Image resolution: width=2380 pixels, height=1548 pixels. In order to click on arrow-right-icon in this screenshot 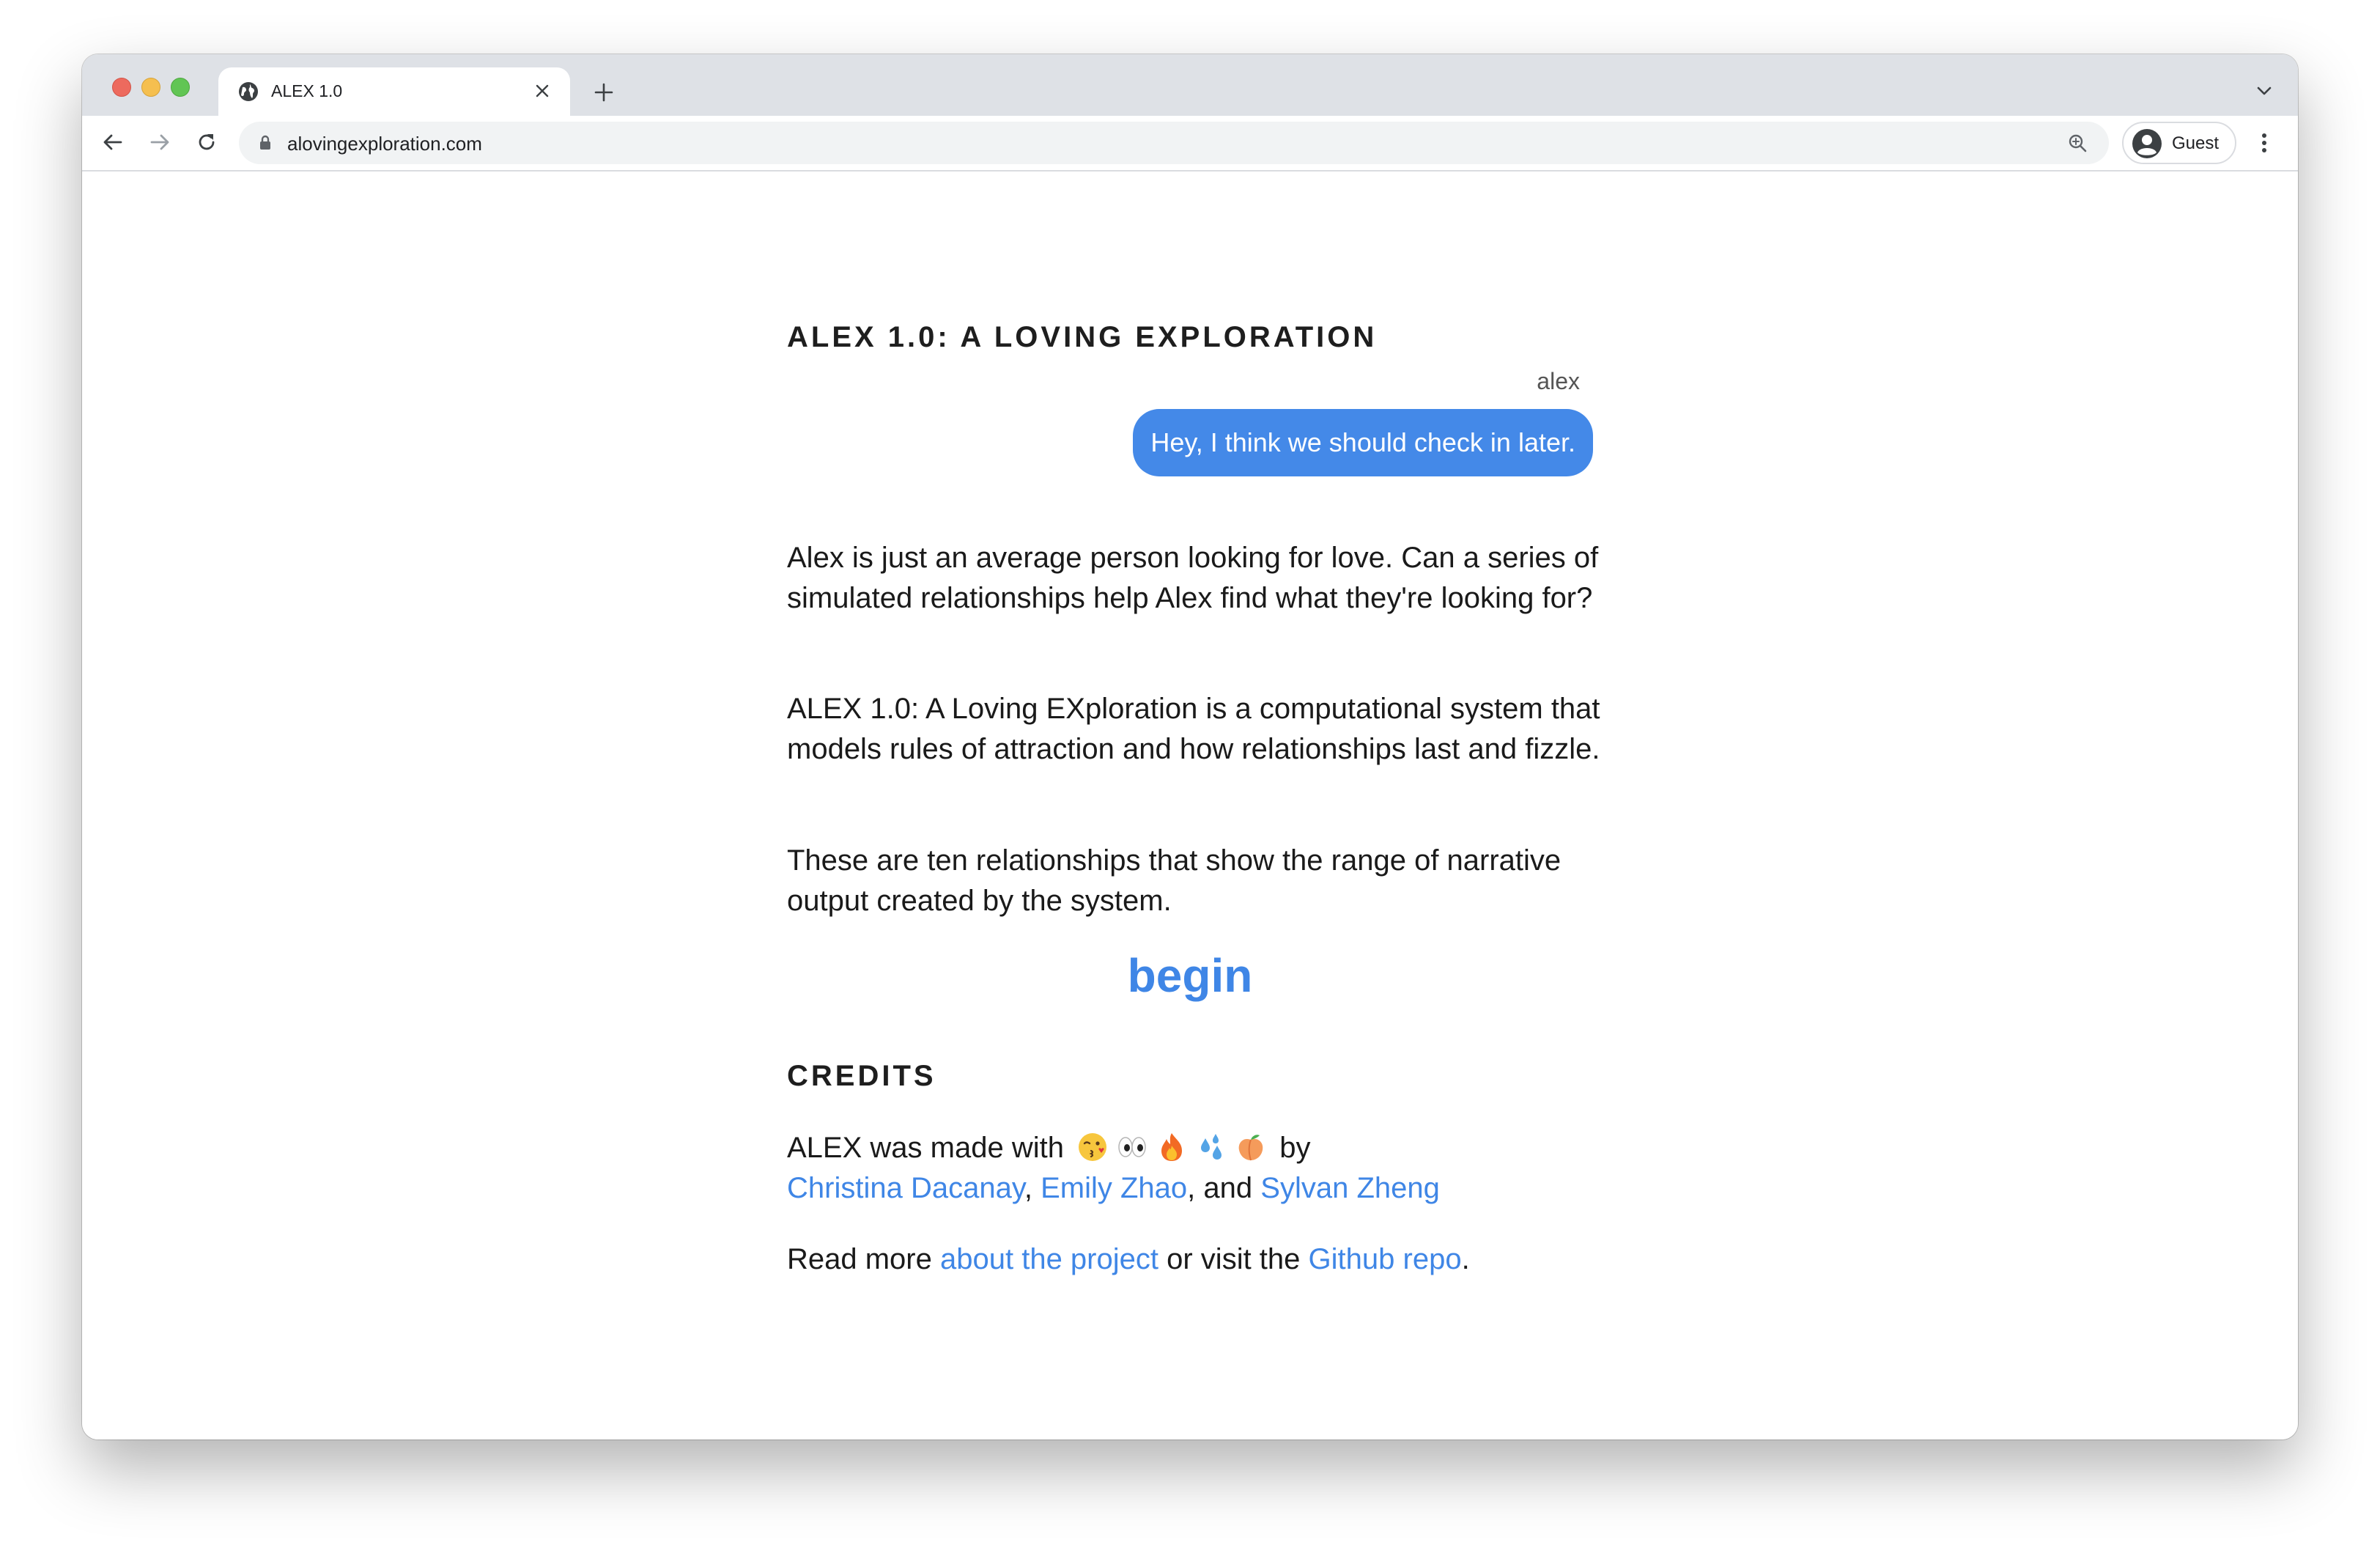, I will do `click(159, 142)`.